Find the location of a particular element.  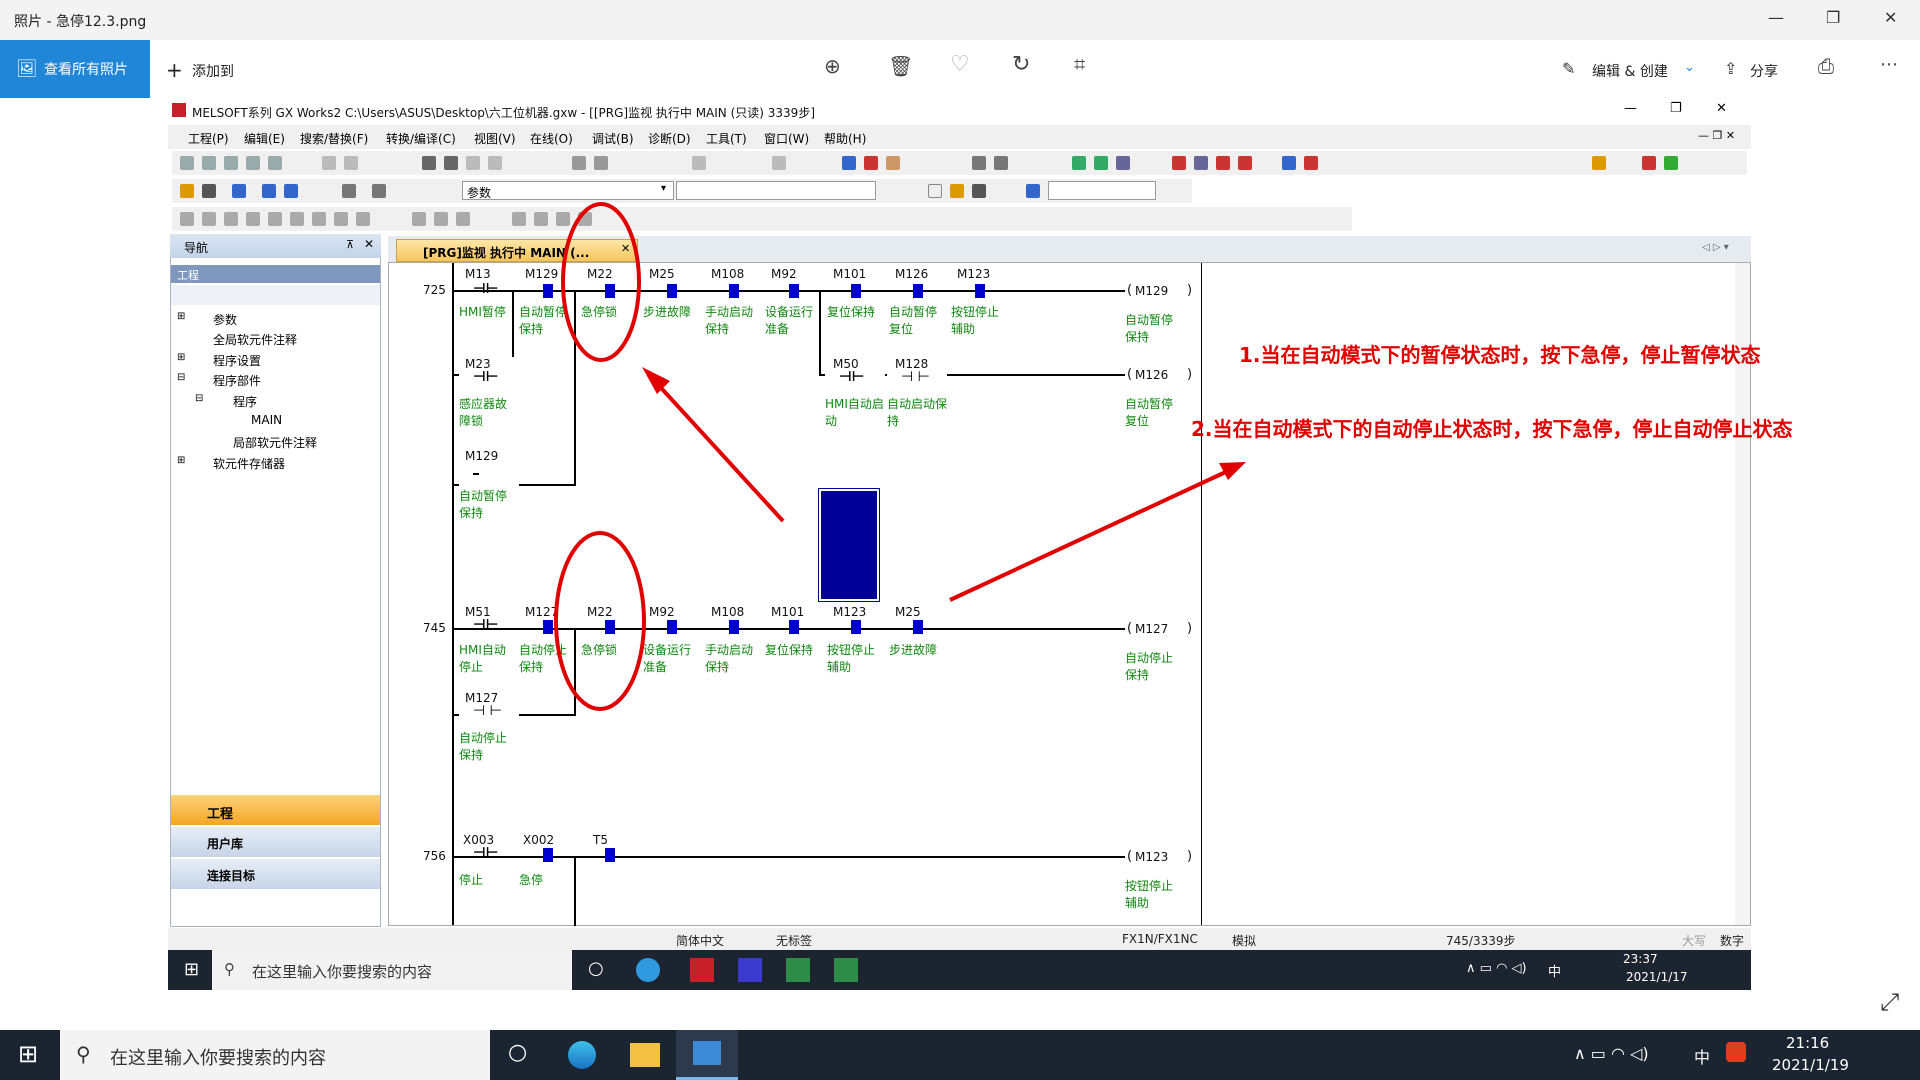

fullscreen-icon: ⤢ is located at coordinates (1889, 1002).